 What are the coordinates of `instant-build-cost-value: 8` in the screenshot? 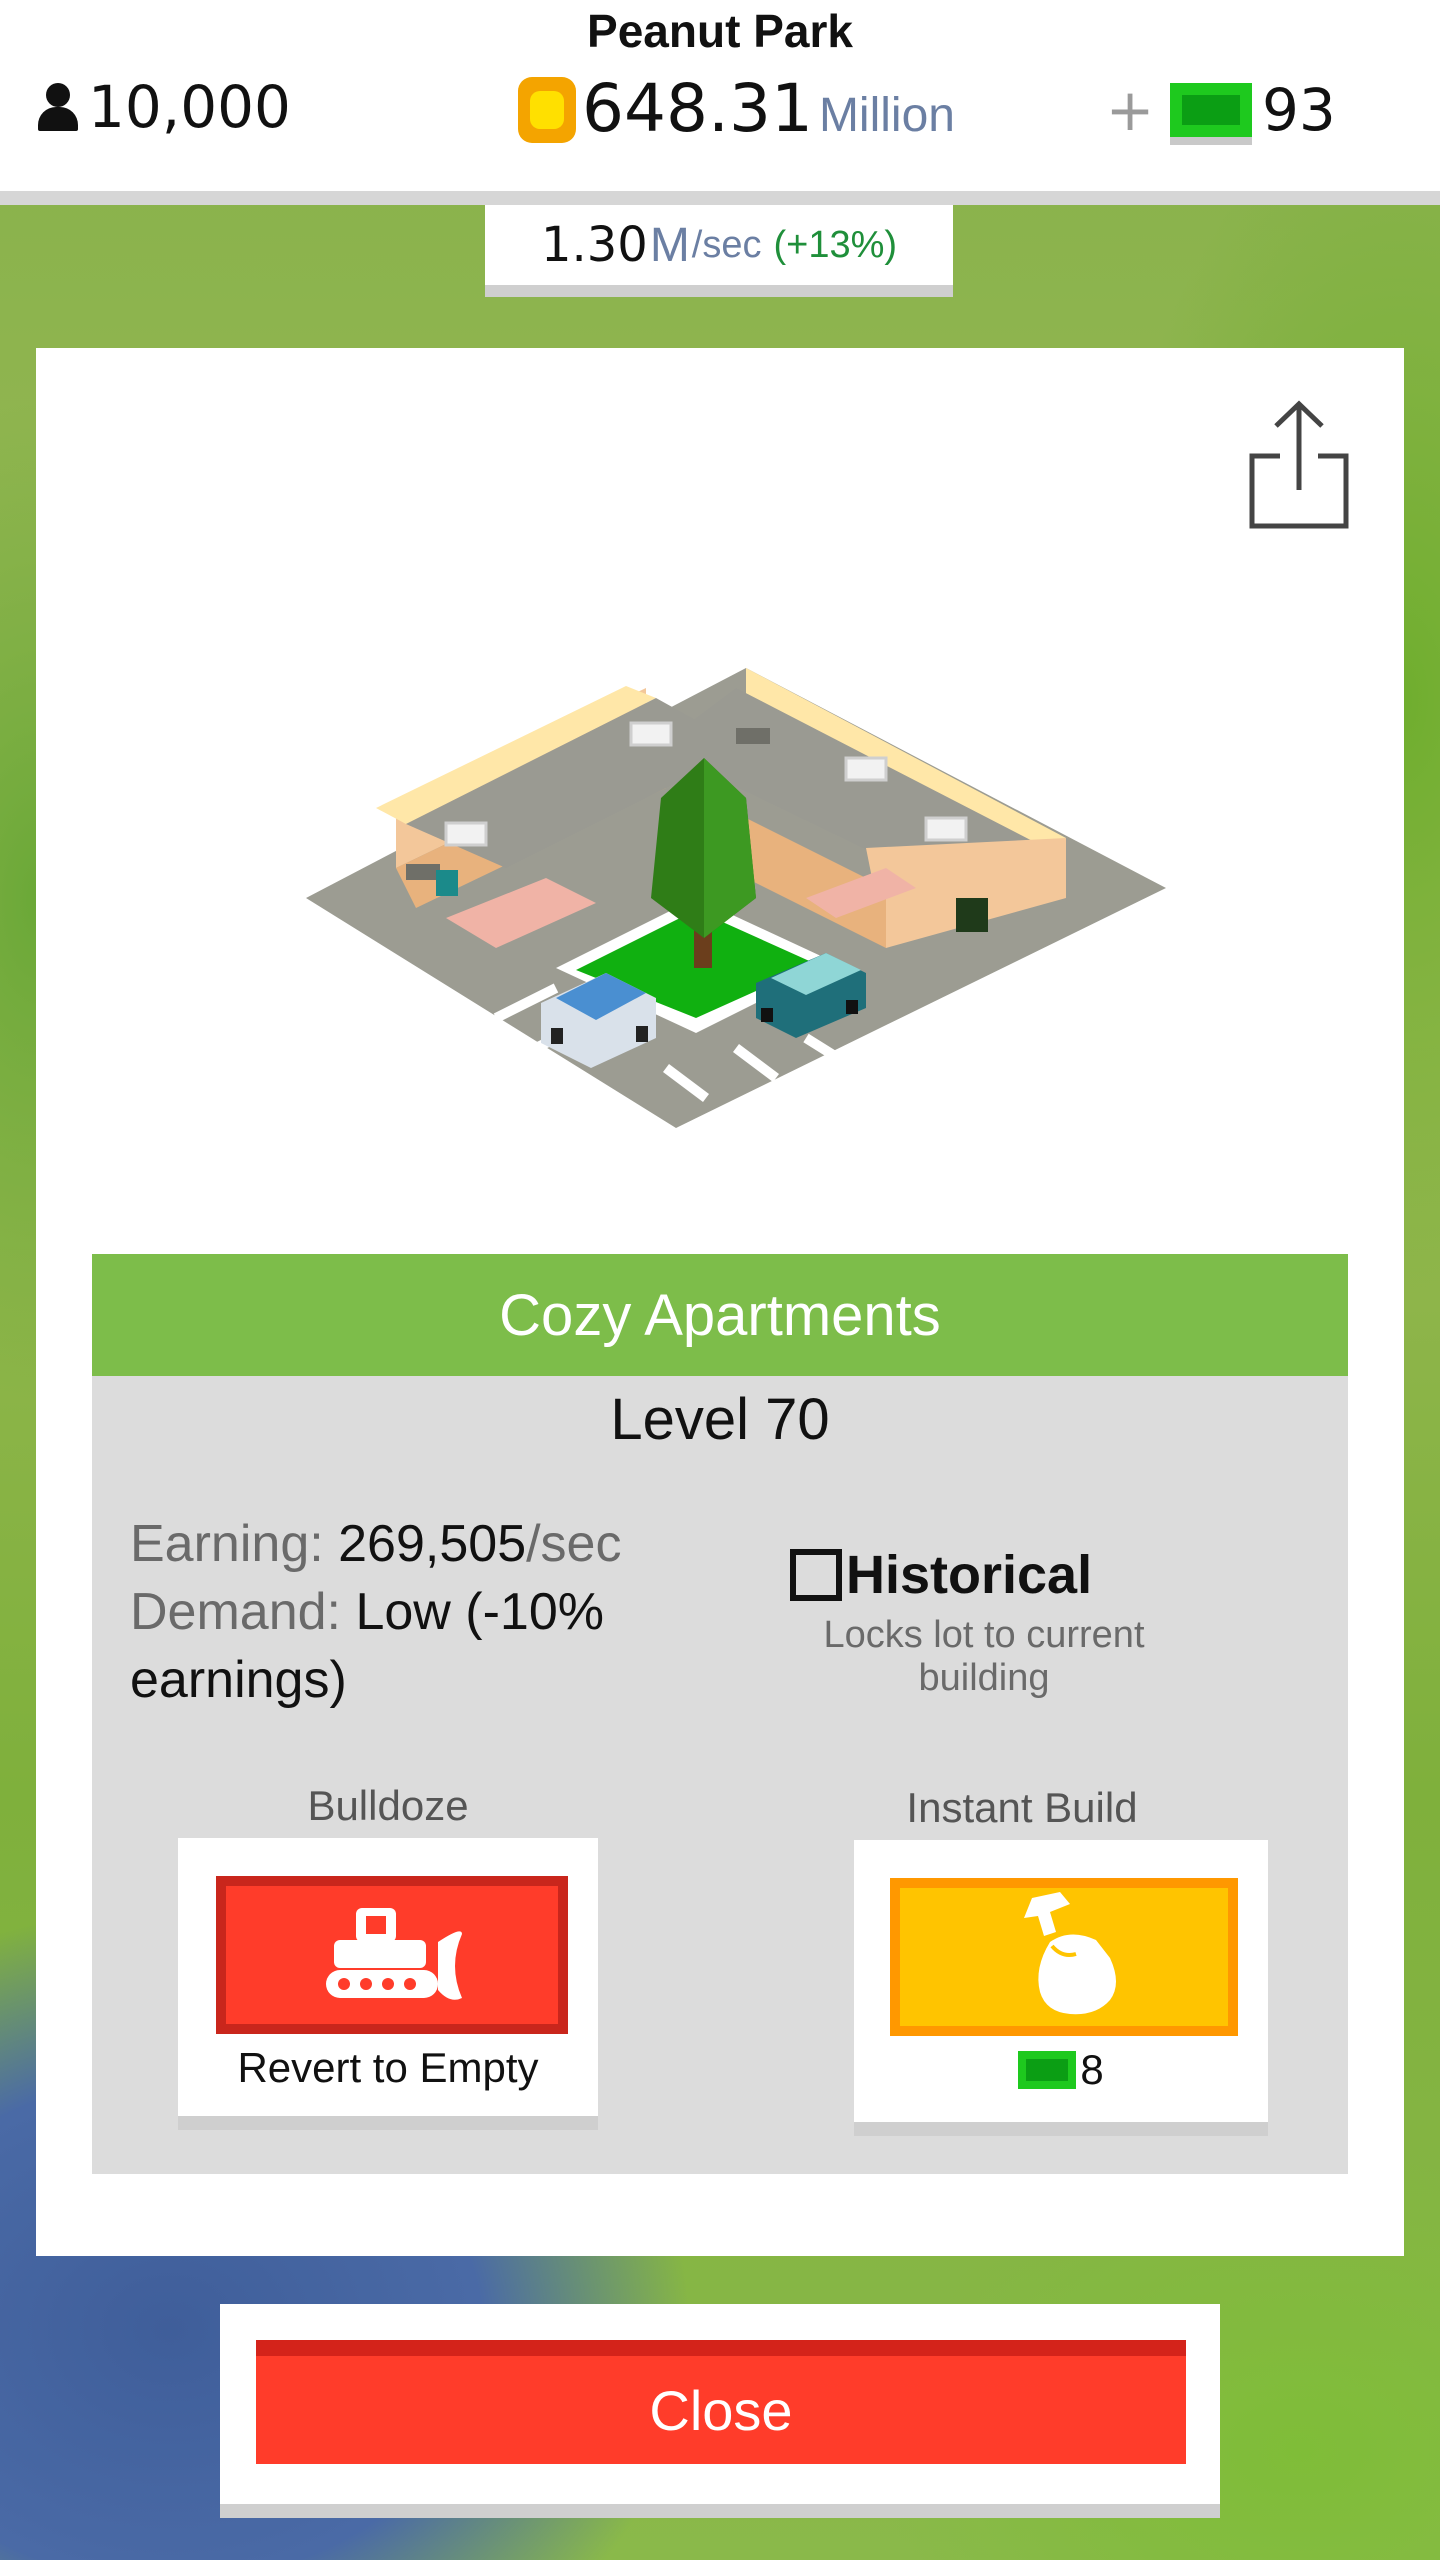 It's located at (1092, 2069).